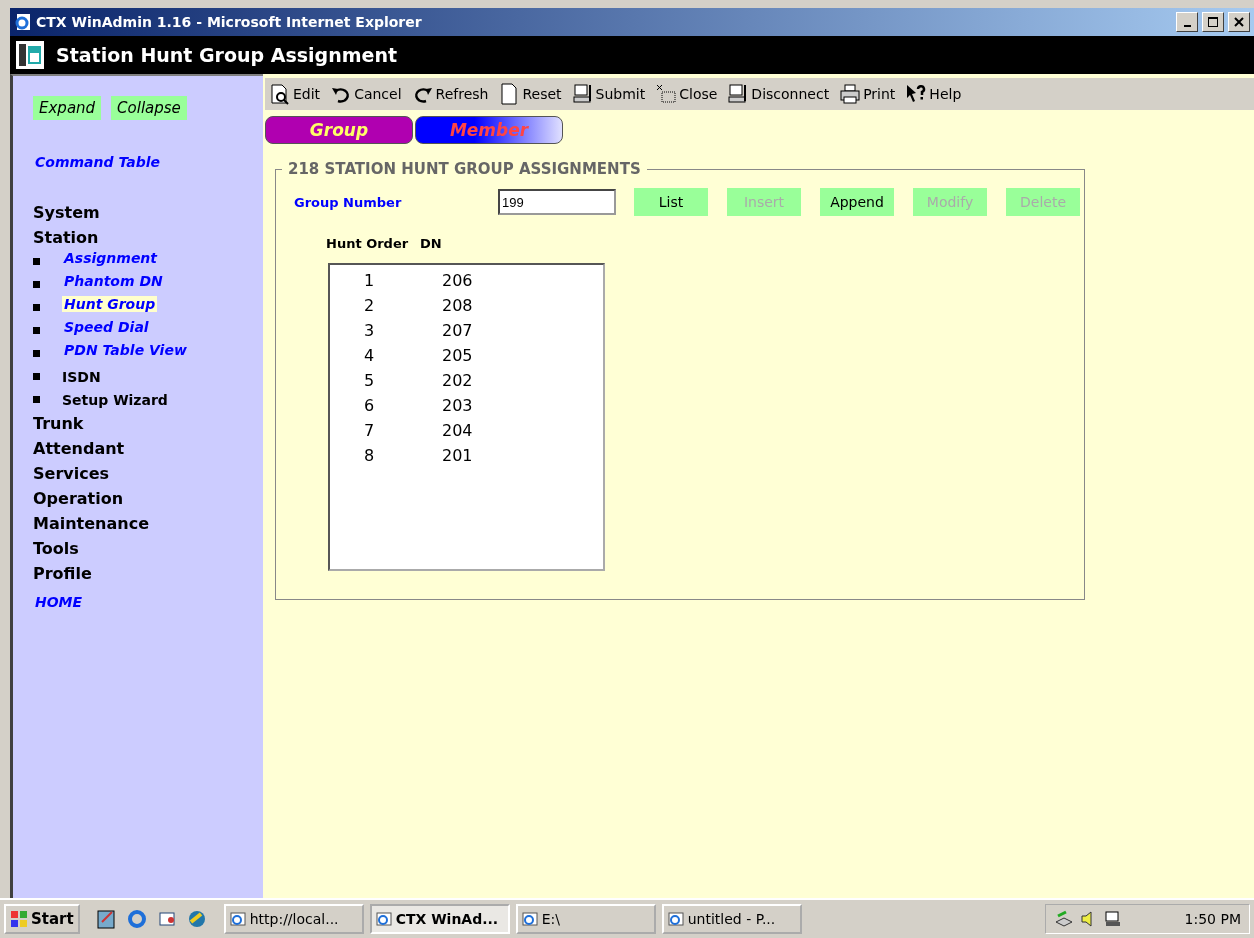 Image resolution: width=1254 pixels, height=938 pixels. What do you see at coordinates (280, 94) in the screenshot?
I see `magnifier-page-icon` at bounding box center [280, 94].